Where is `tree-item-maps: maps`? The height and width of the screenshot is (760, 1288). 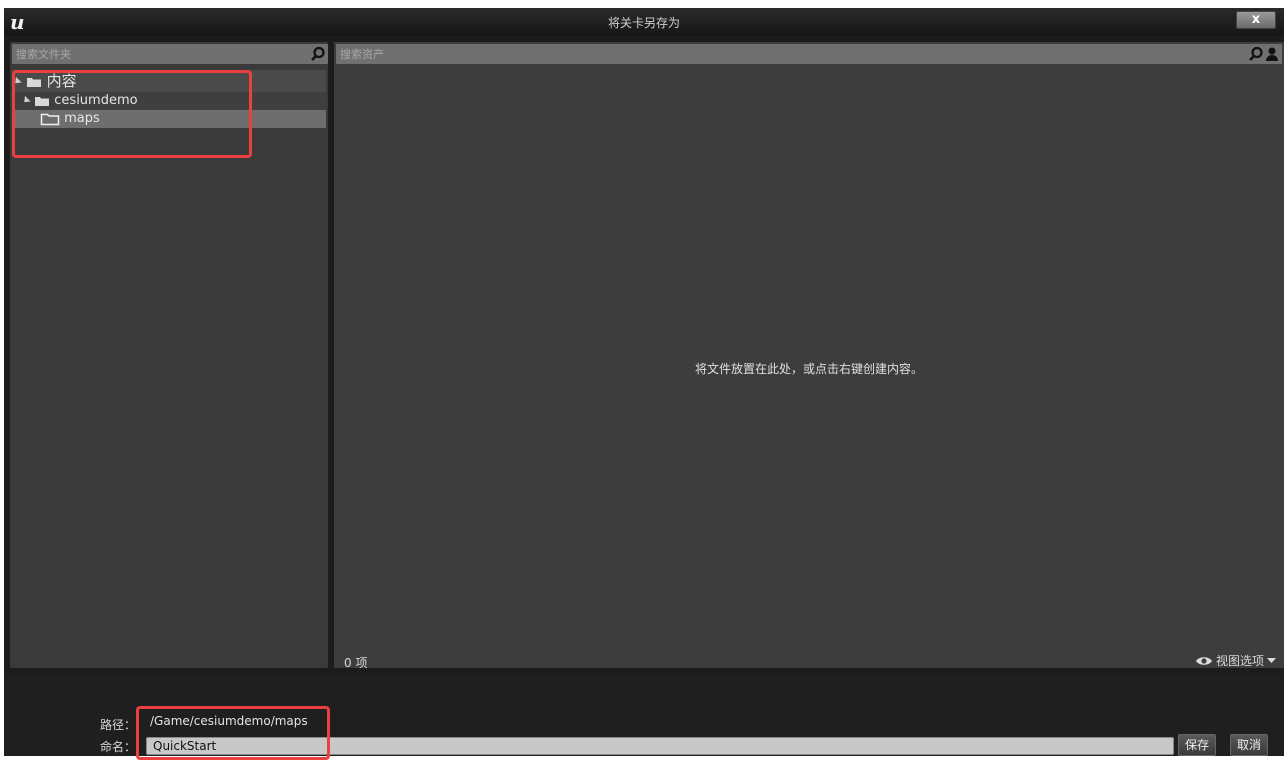 tree-item-maps: maps is located at coordinates (169, 119).